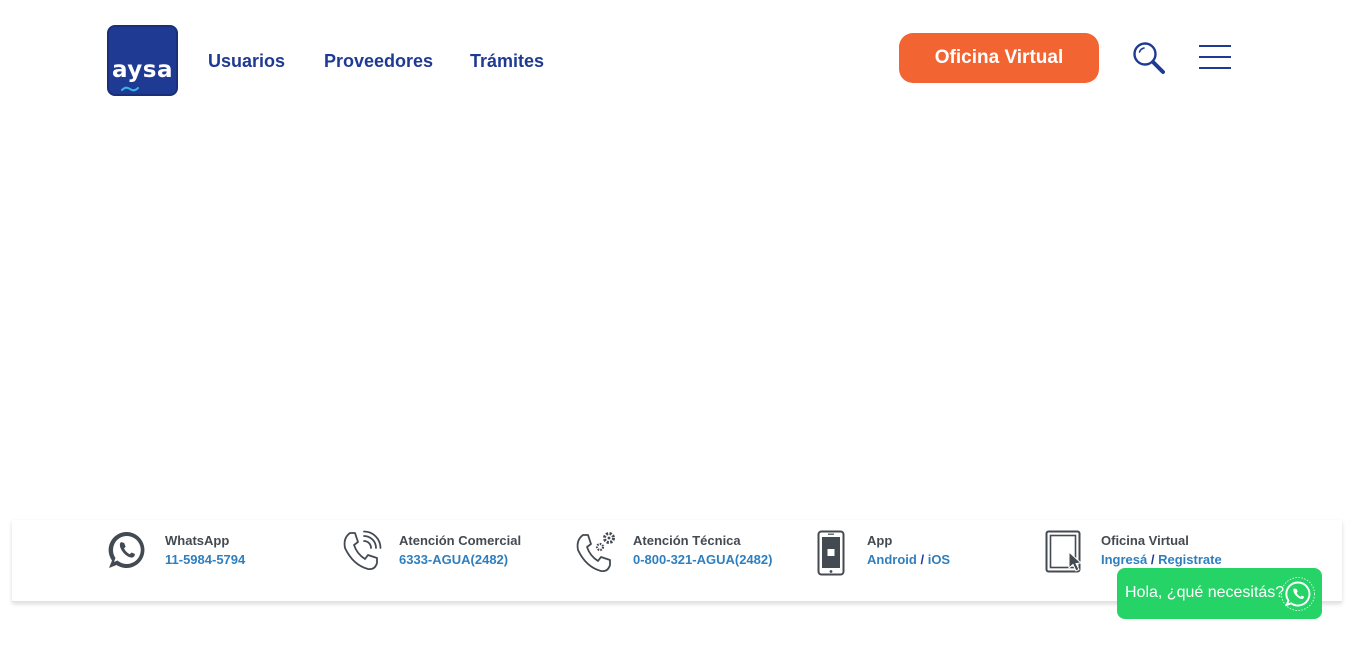 The height and width of the screenshot is (651, 1366). I want to click on logo-wave-icon, so click(130, 89).